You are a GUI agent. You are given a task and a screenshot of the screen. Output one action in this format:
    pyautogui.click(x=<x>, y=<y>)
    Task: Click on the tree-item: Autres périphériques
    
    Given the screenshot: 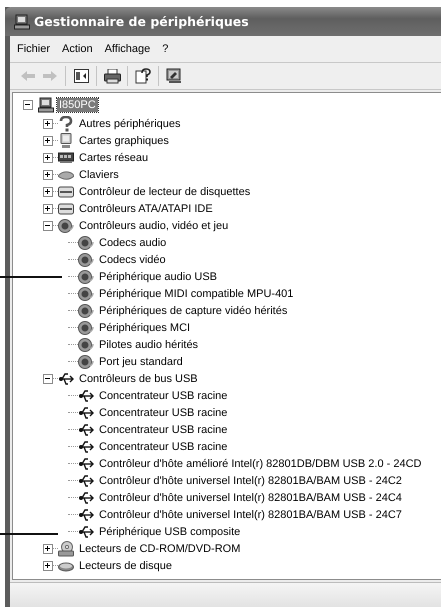 What is the action you would take?
    pyautogui.click(x=130, y=123)
    